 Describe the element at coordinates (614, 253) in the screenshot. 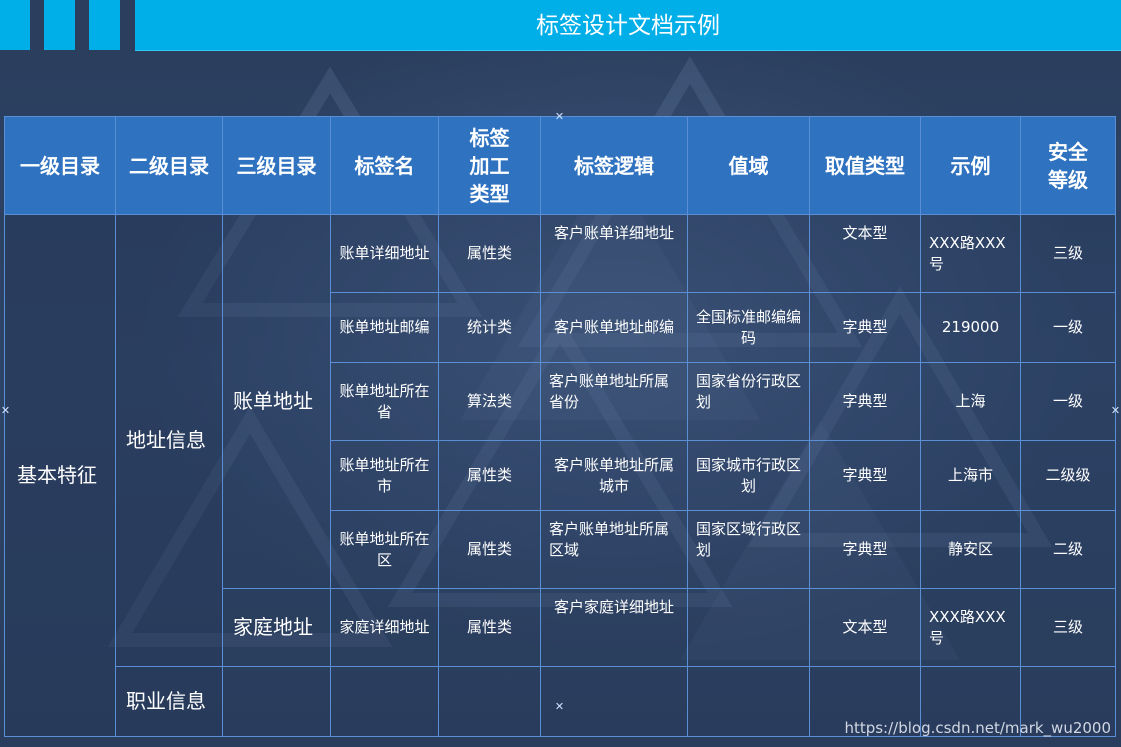

I see `tag-logic-cell: 客户账单详细地址` at that location.